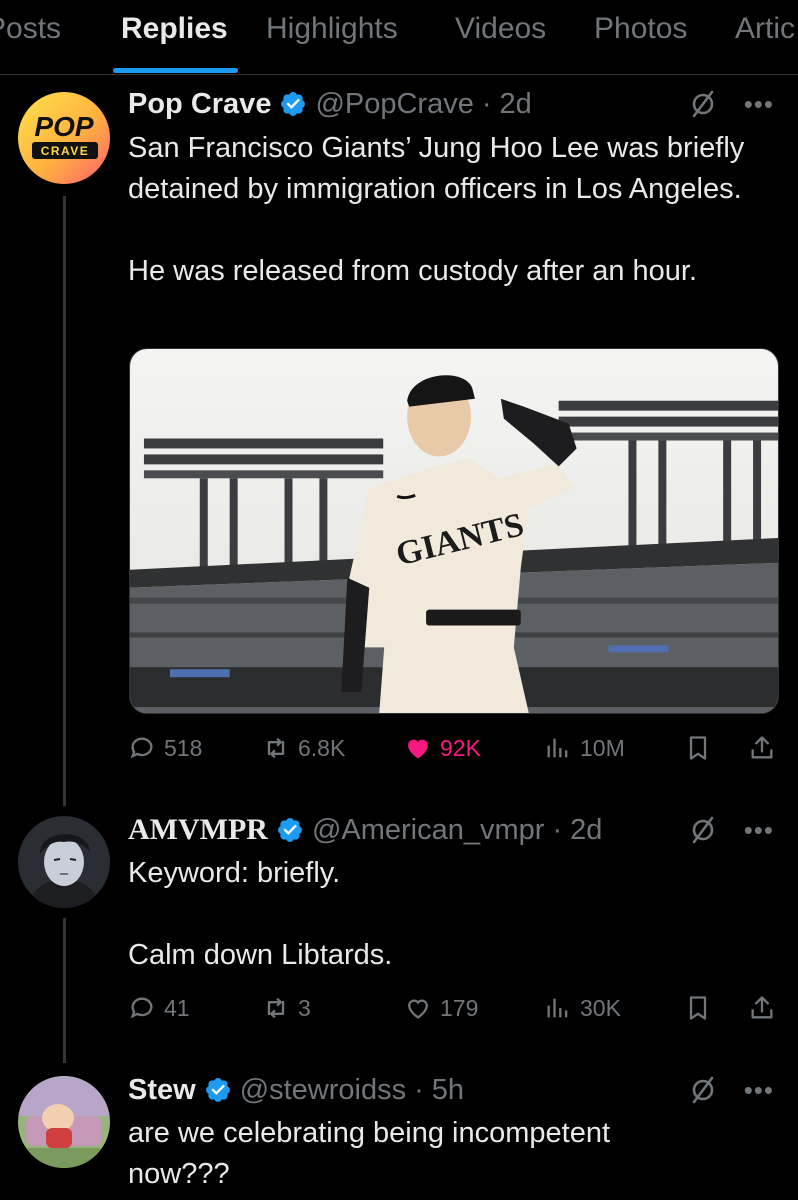 The image size is (798, 1200). I want to click on heart-icon, so click(418, 1009).